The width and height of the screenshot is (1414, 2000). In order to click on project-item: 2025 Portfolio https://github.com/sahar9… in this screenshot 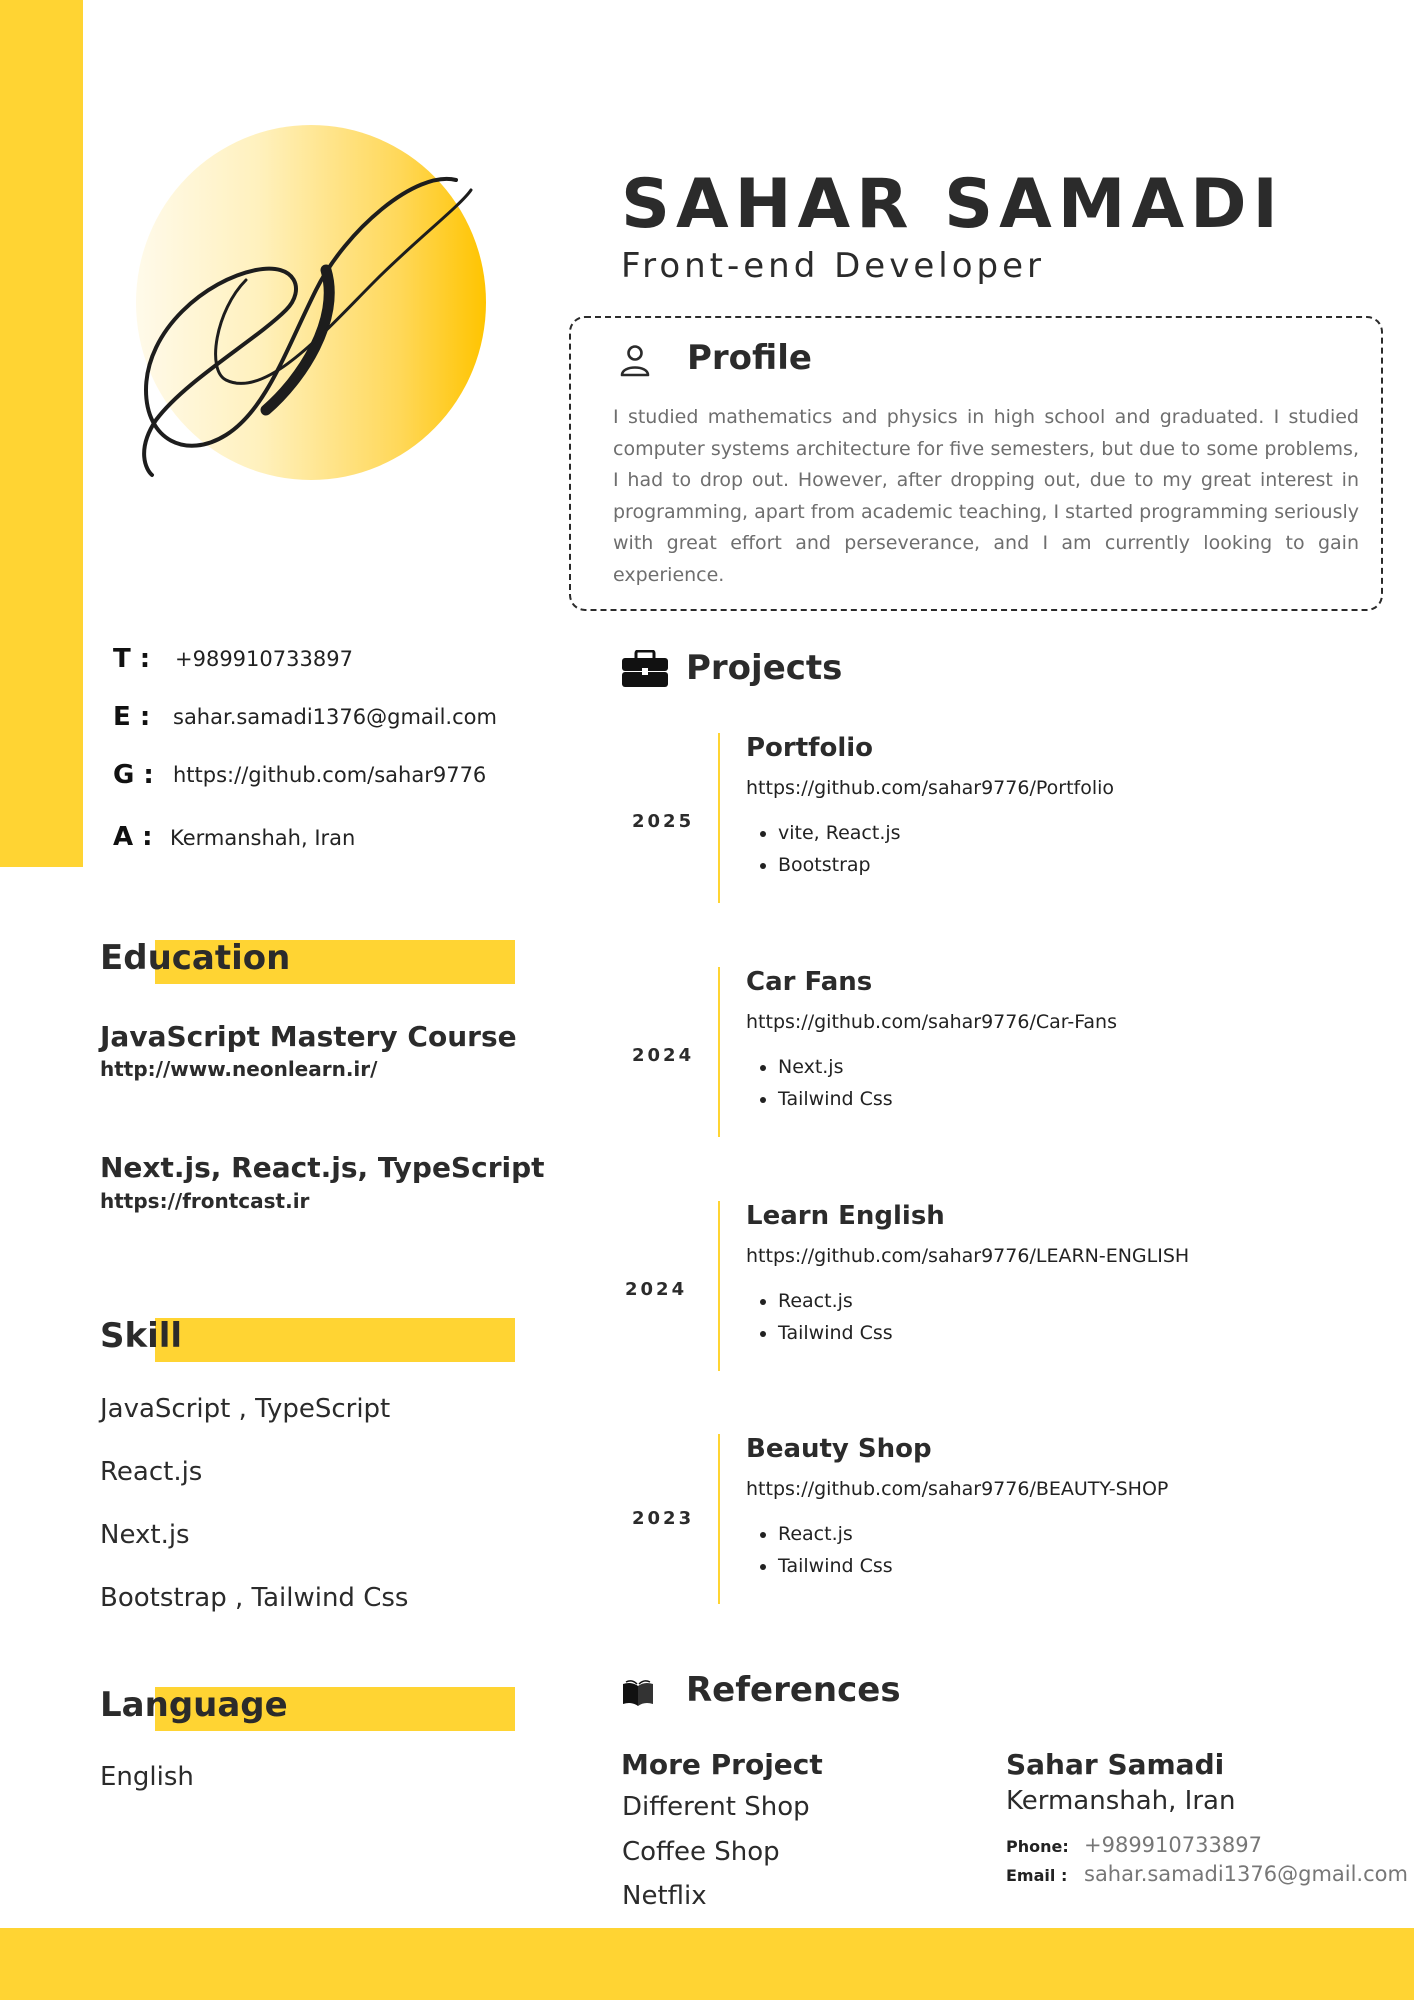, I will do `click(980, 818)`.